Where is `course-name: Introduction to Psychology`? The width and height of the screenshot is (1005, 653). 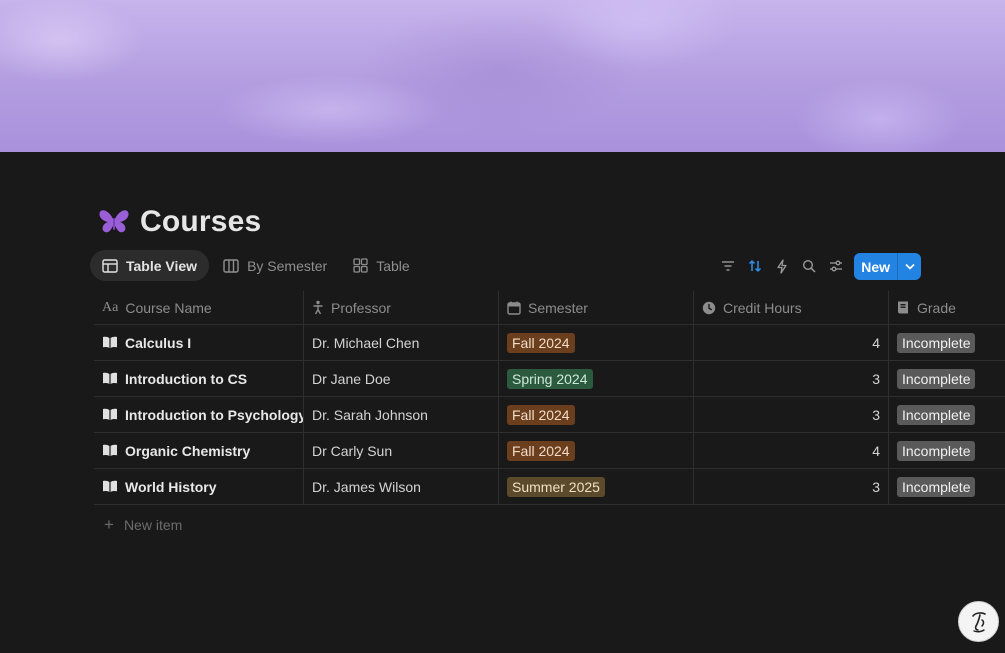 course-name: Introduction to Psychology is located at coordinates (214, 414).